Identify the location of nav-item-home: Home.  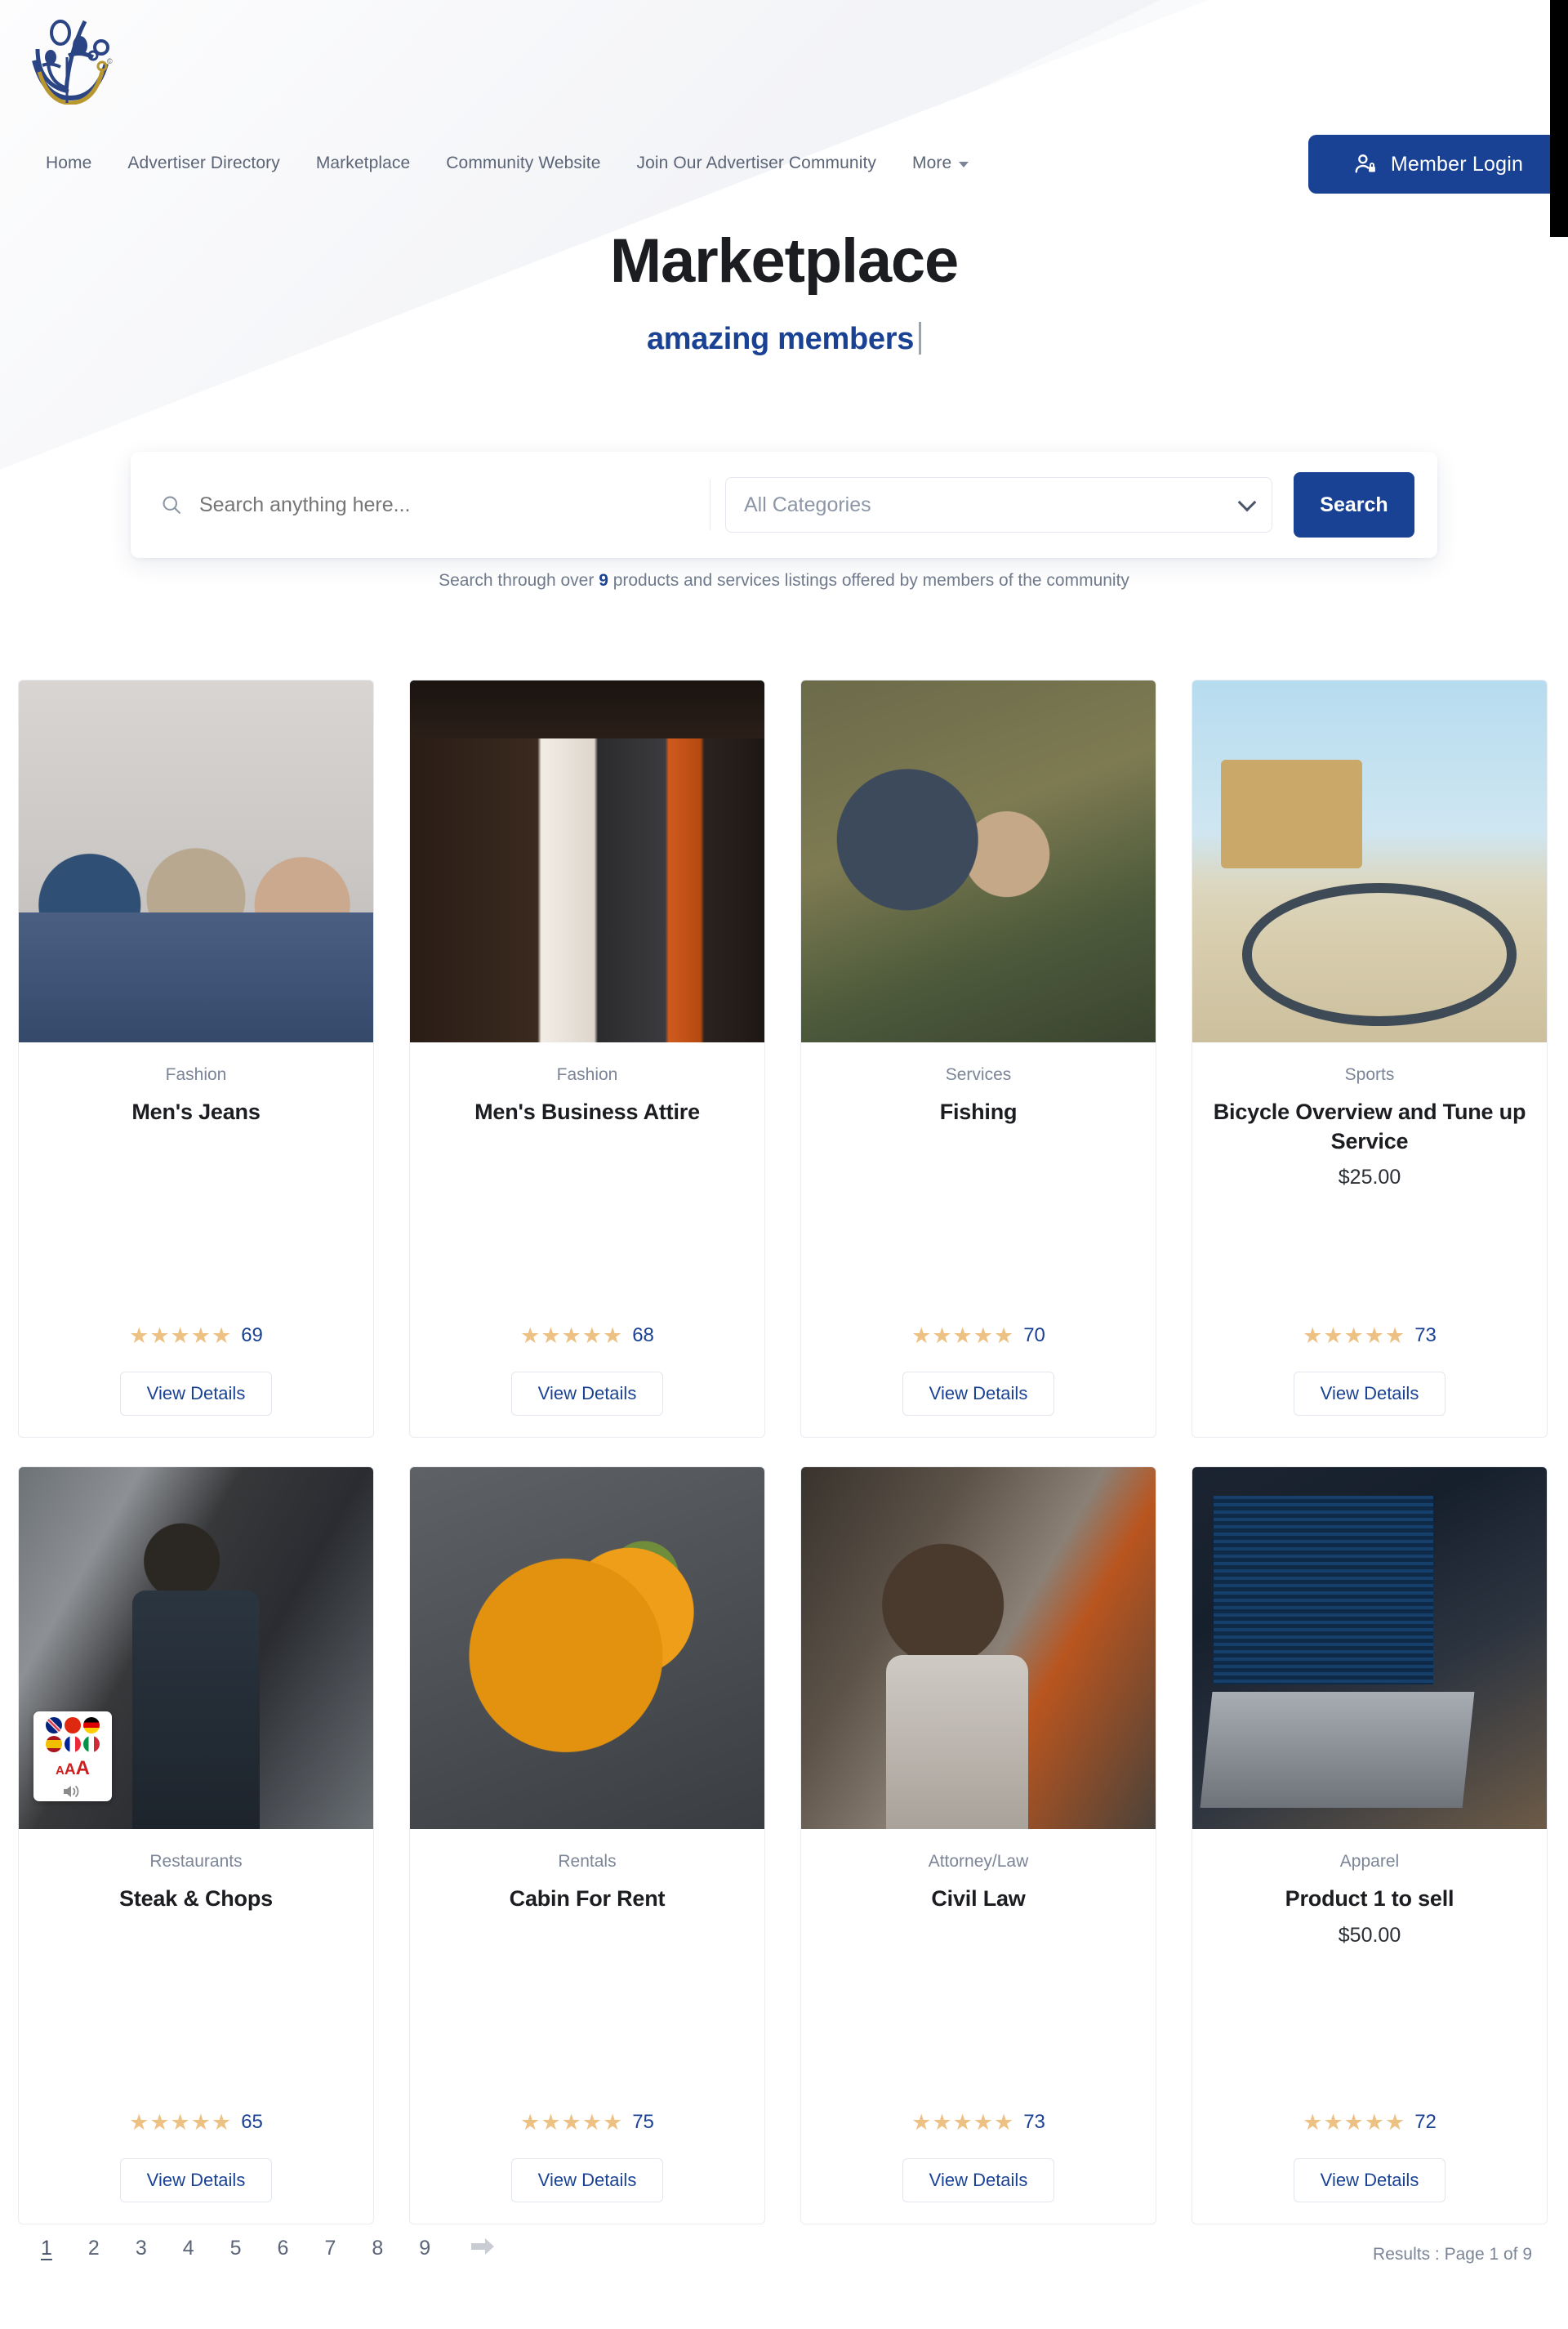
(77, 163).